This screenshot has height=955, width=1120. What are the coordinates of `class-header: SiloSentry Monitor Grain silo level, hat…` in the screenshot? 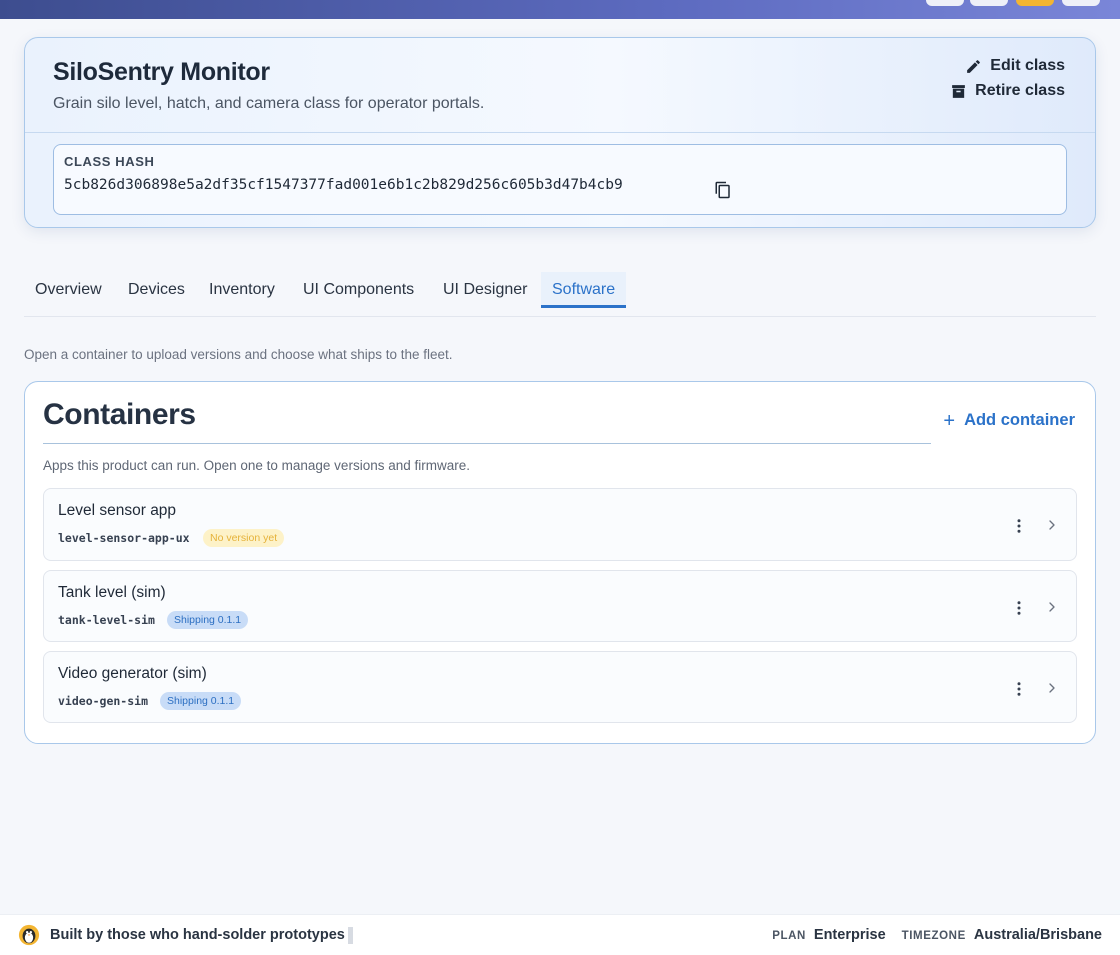 It's located at (560, 85).